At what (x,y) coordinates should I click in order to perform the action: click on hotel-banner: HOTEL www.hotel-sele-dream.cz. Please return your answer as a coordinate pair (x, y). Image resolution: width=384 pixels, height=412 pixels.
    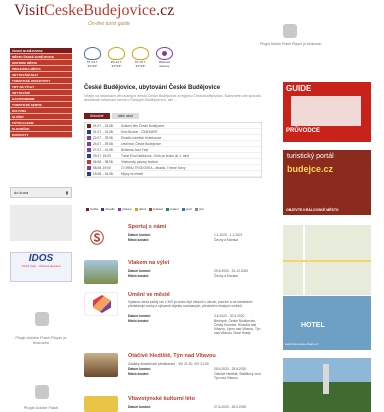
    Looking at the image, I should click on (327, 323).